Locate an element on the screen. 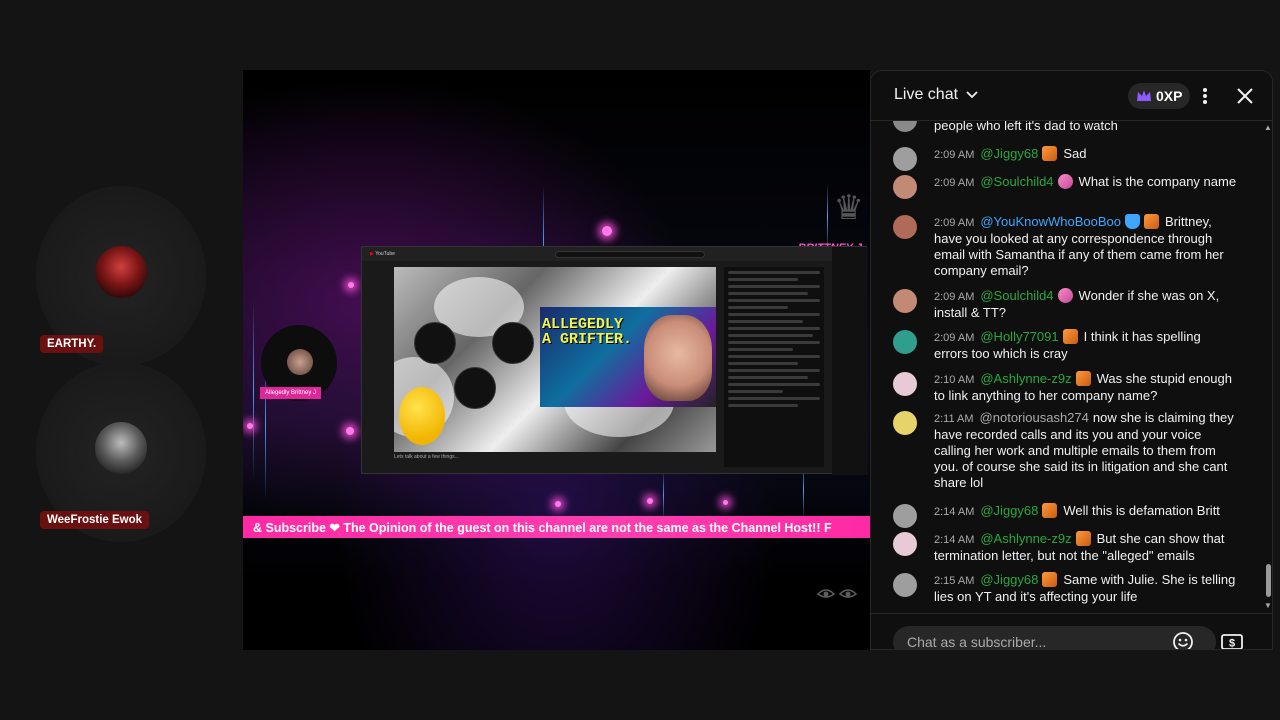  emoji-button is located at coordinates (1183, 638).